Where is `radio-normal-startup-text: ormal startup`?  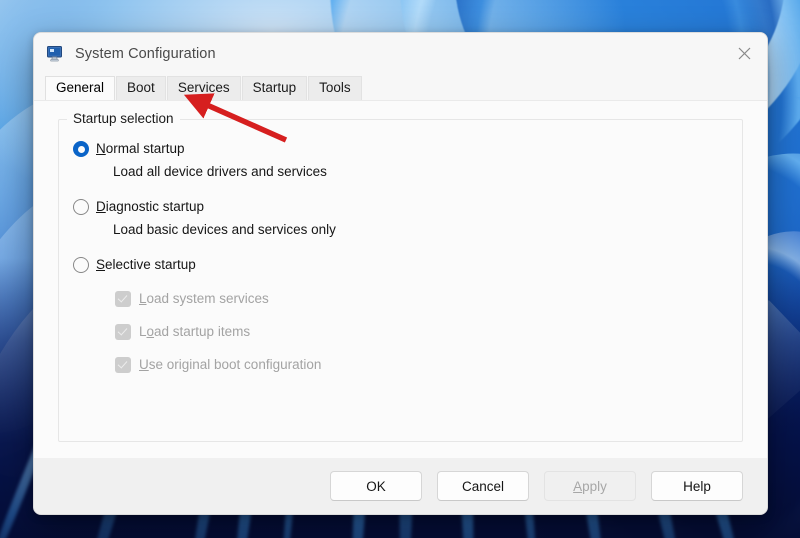
radio-normal-startup-text: ormal startup is located at coordinates (145, 148).